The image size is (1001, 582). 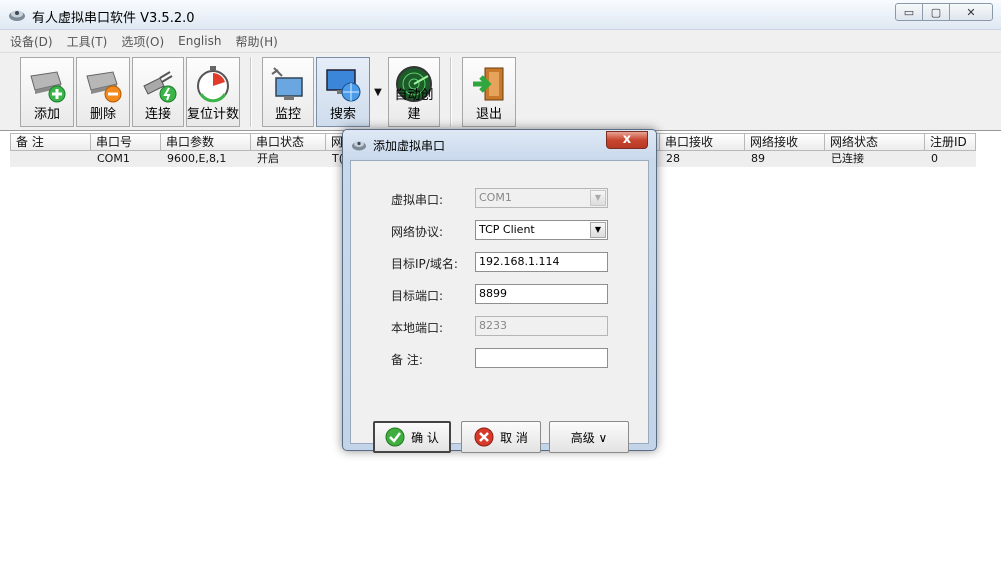 I want to click on exit-button: 退出, so click(x=489, y=92).